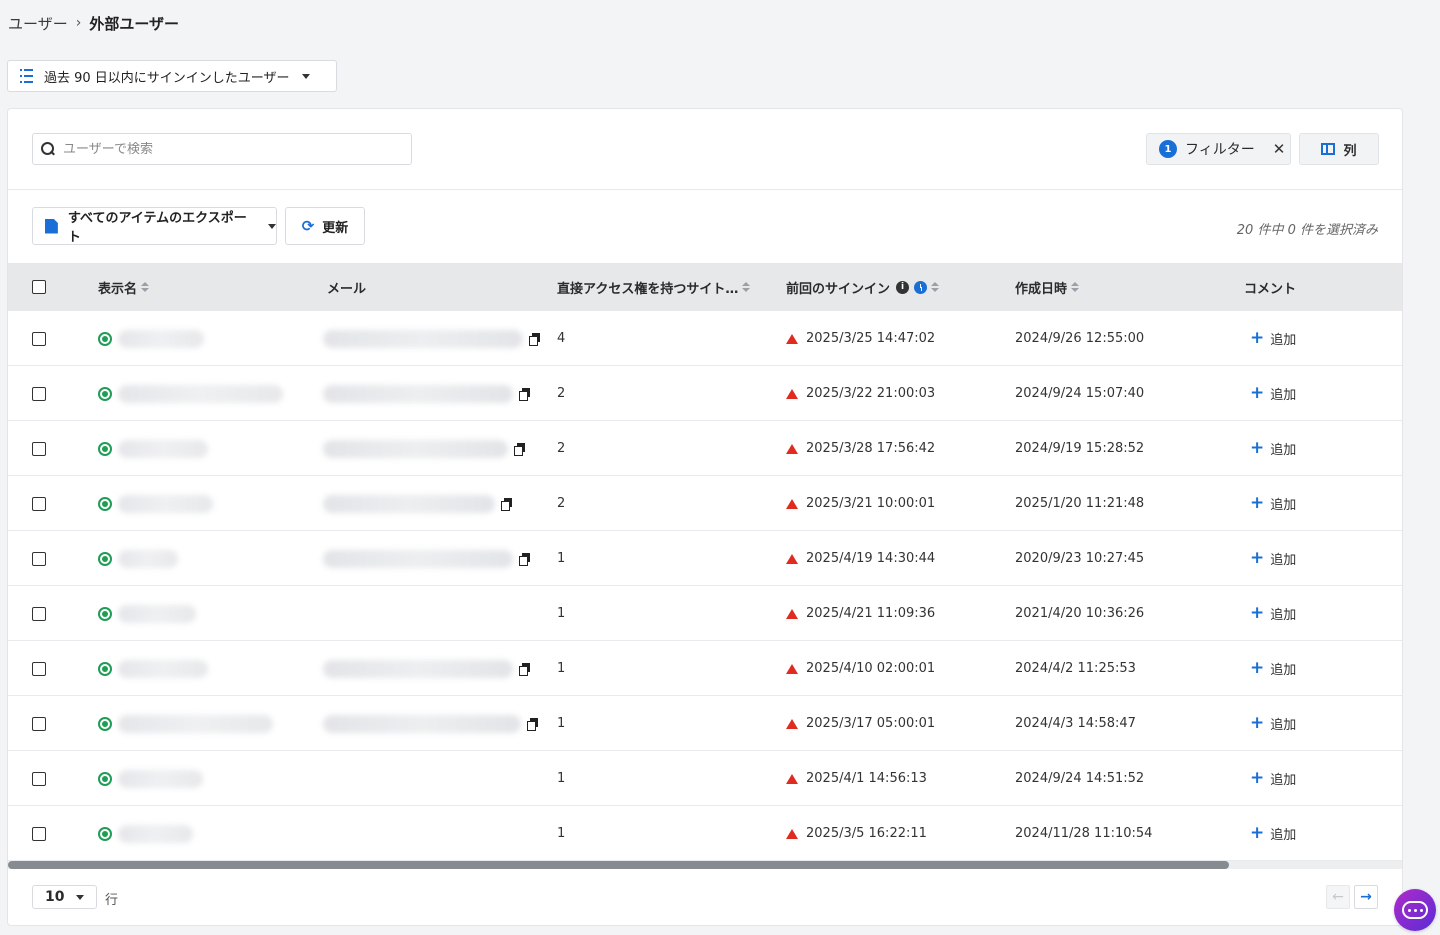  Describe the element at coordinates (325, 226) in the screenshot. I see `refresh-button: ⟳ 更新` at that location.